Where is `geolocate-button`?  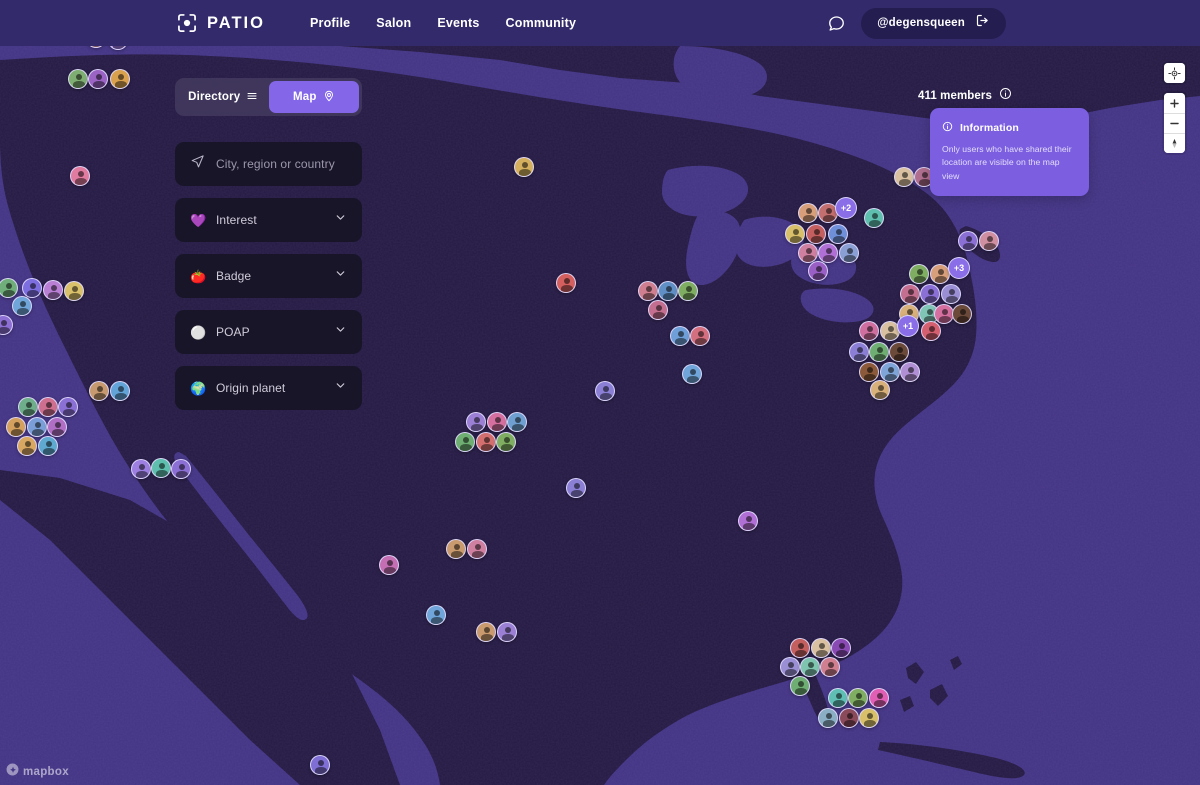 geolocate-button is located at coordinates (1174, 73).